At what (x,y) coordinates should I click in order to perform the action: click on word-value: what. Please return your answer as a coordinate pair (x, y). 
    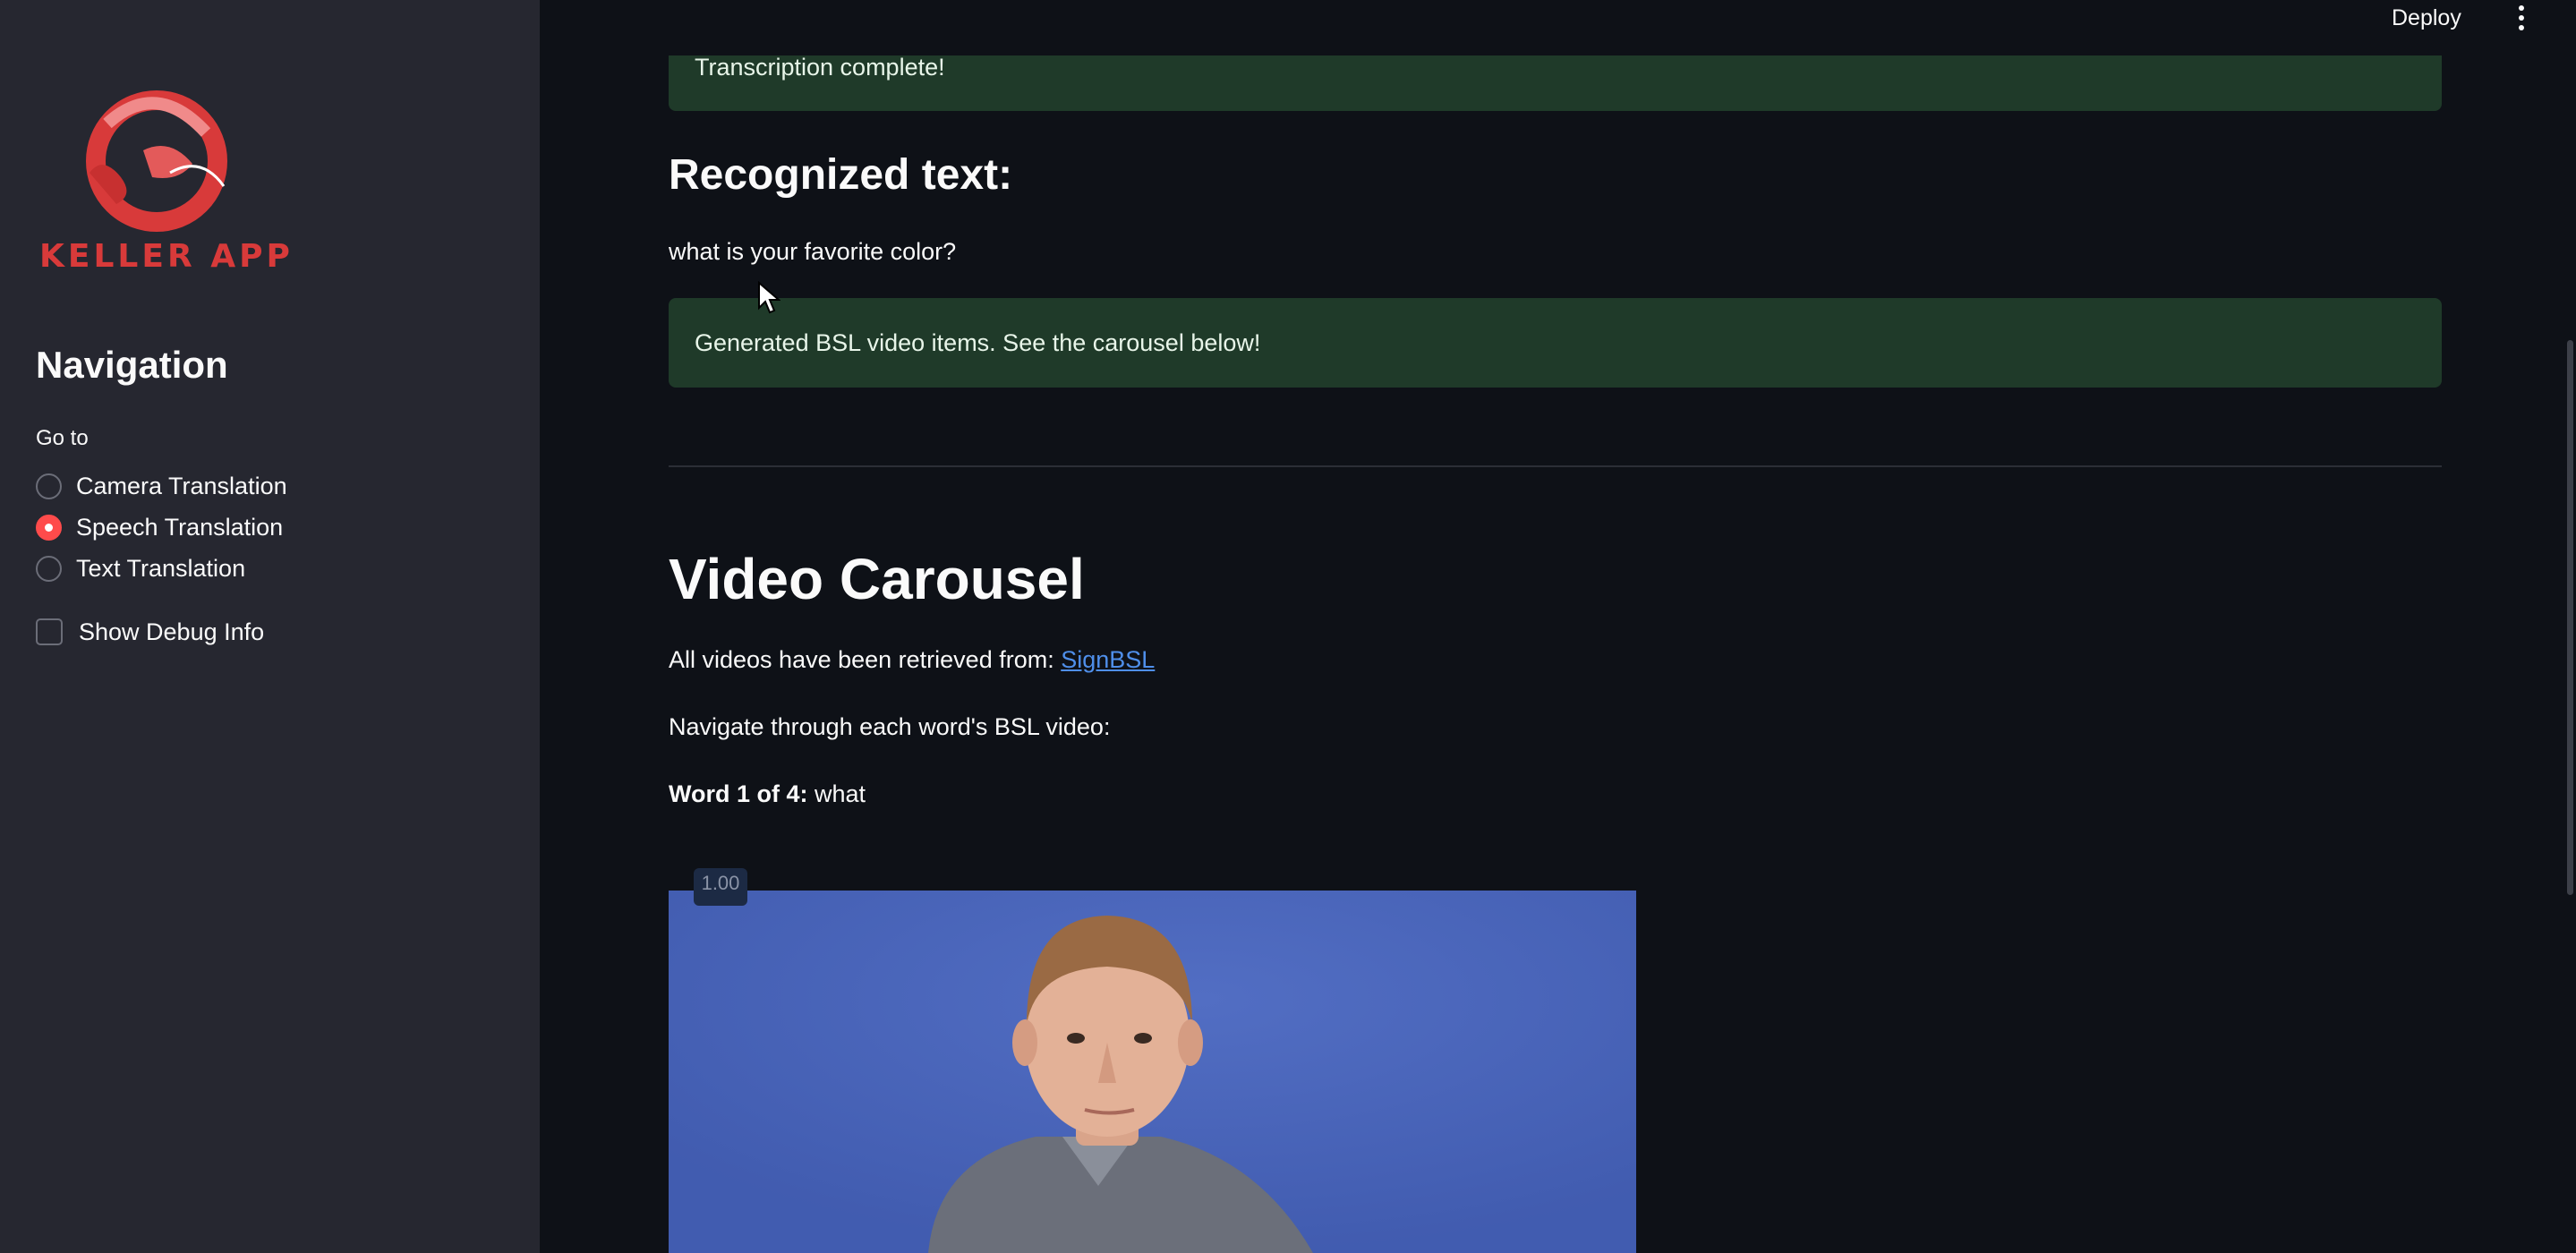
    Looking at the image, I should click on (836, 793).